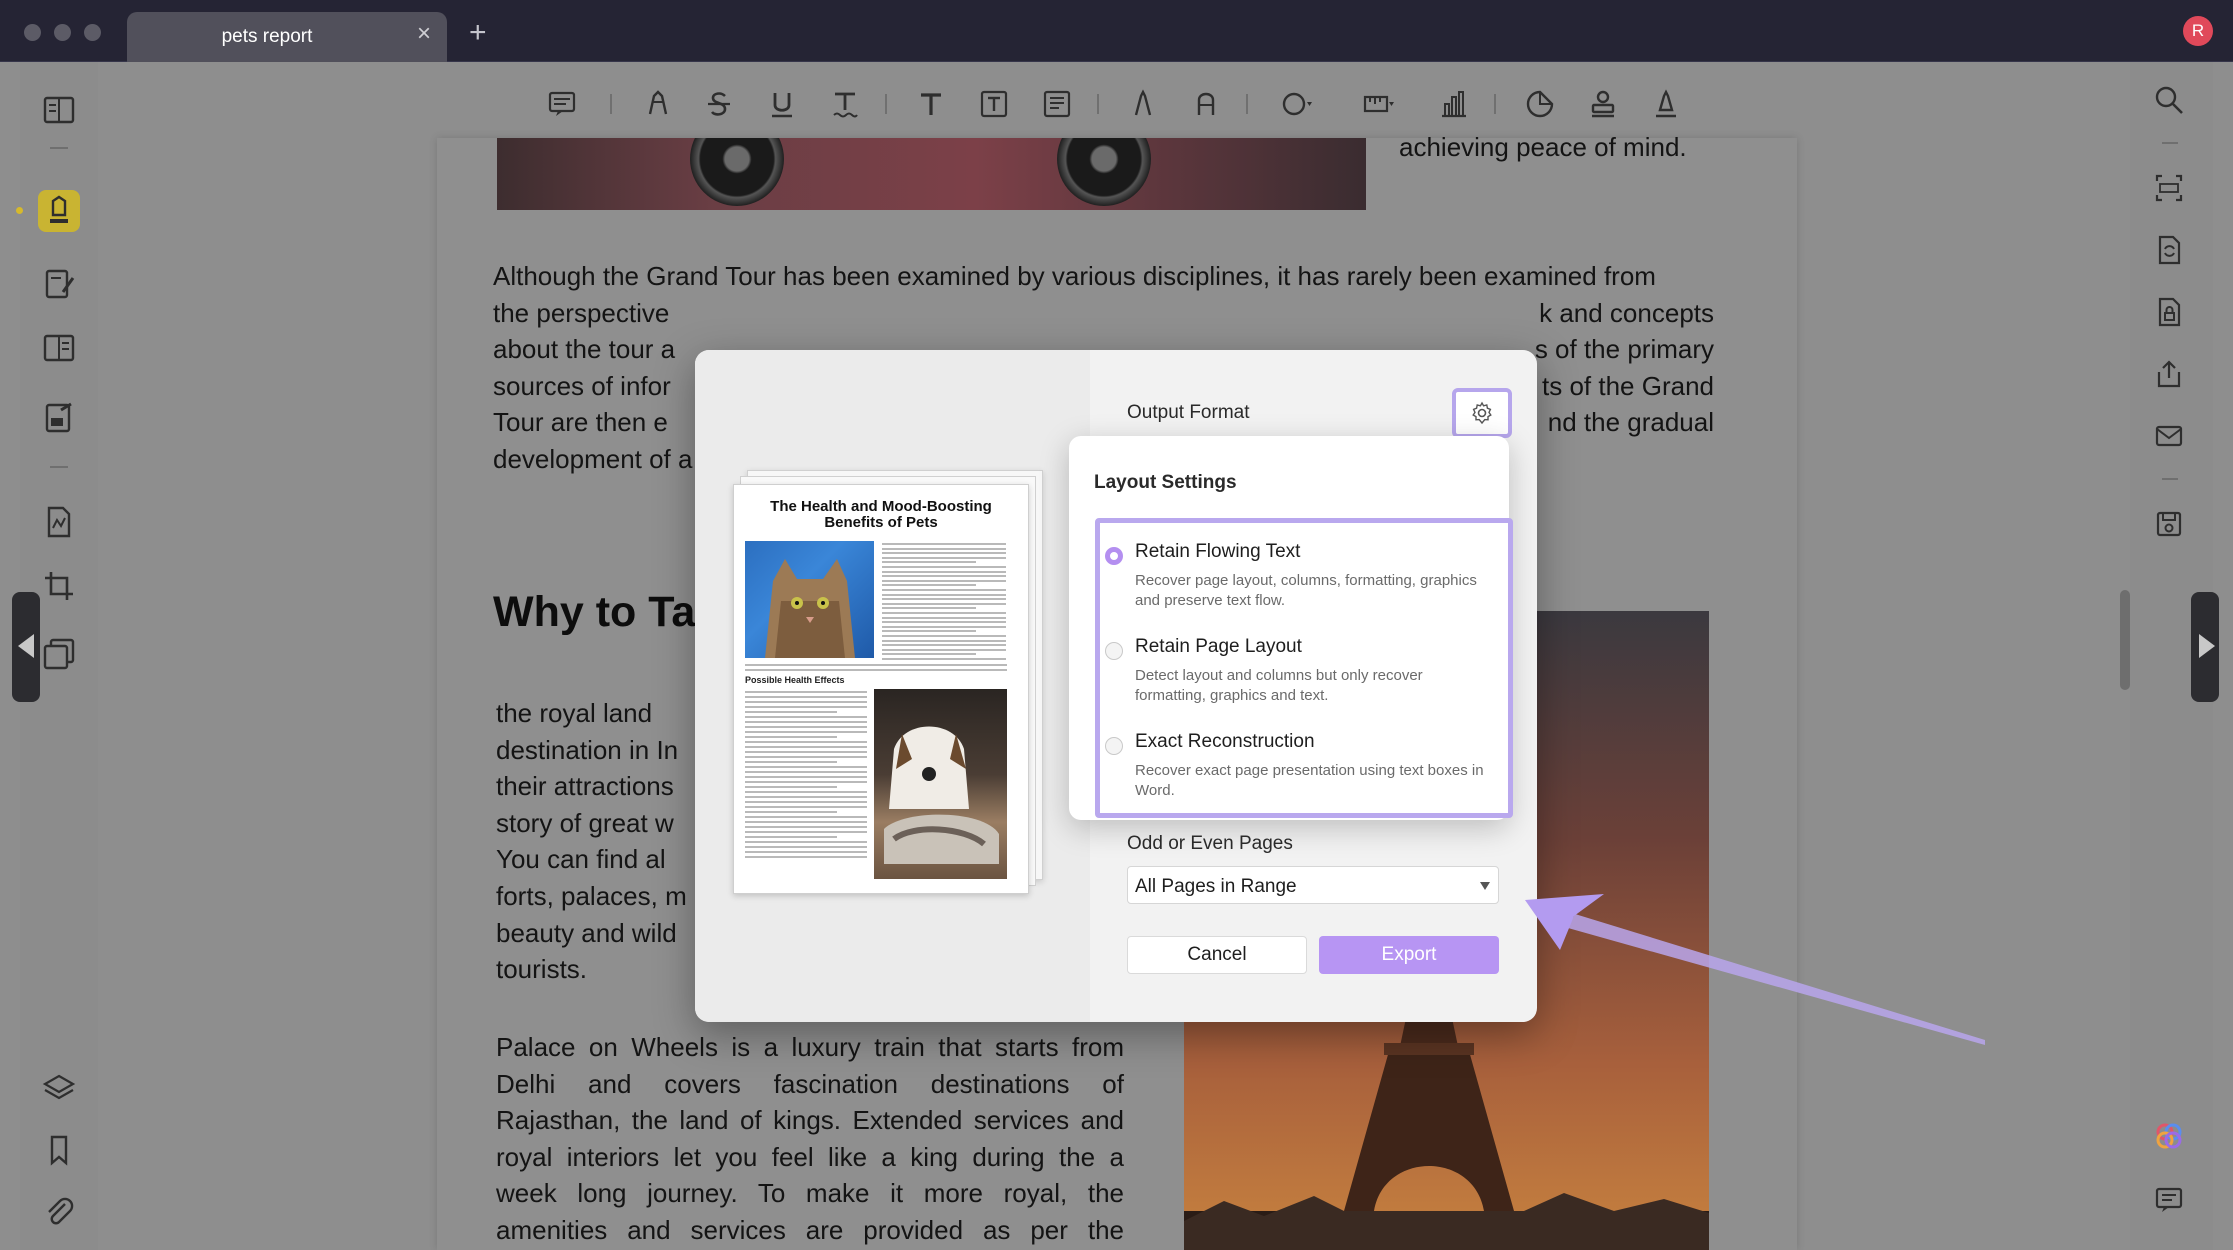 This screenshot has width=2233, height=1250. Describe the element at coordinates (62, 32) in the screenshot. I see `minimize-window-button` at that location.